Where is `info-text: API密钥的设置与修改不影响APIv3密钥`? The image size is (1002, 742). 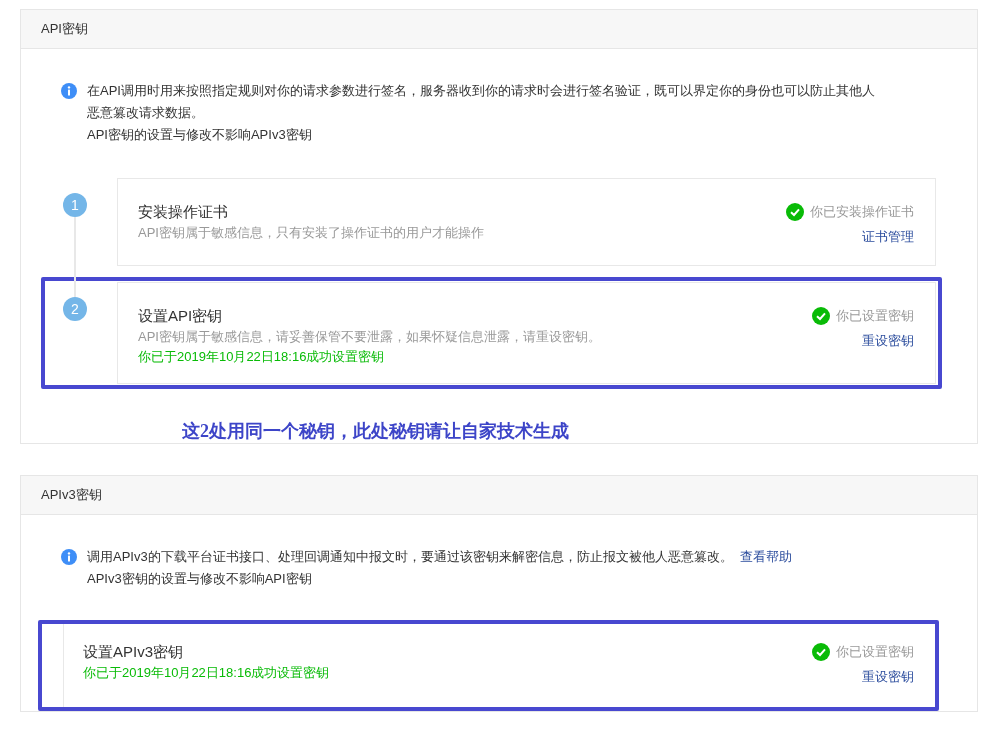 info-text: API密钥的设置与修改不影响APIv3密钥 is located at coordinates (200, 135).